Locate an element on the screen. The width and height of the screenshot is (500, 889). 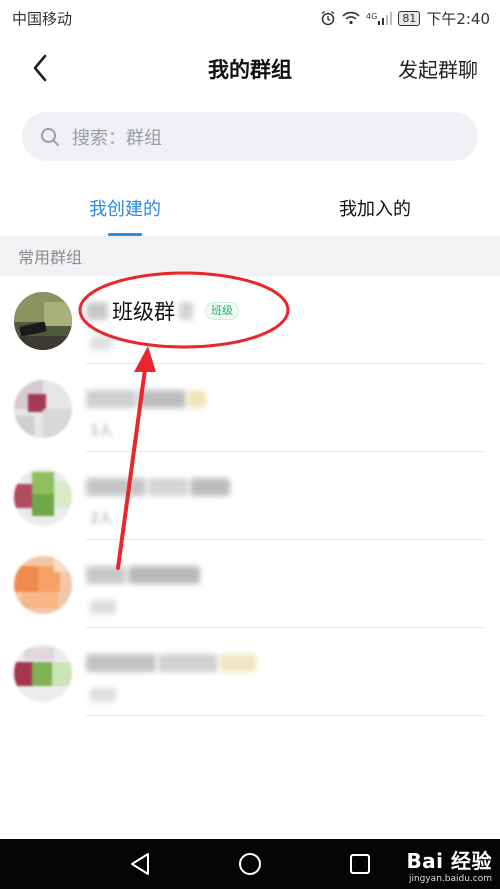
status-bar: 中国移动 4G 81 下午2:40 is located at coordinates (250, 18).